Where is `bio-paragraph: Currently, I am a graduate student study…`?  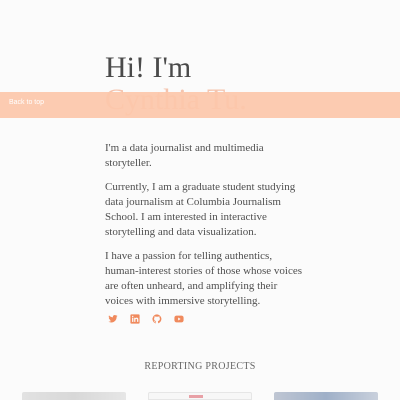
bio-paragraph: Currently, I am a graduate student study… is located at coordinates (200, 209).